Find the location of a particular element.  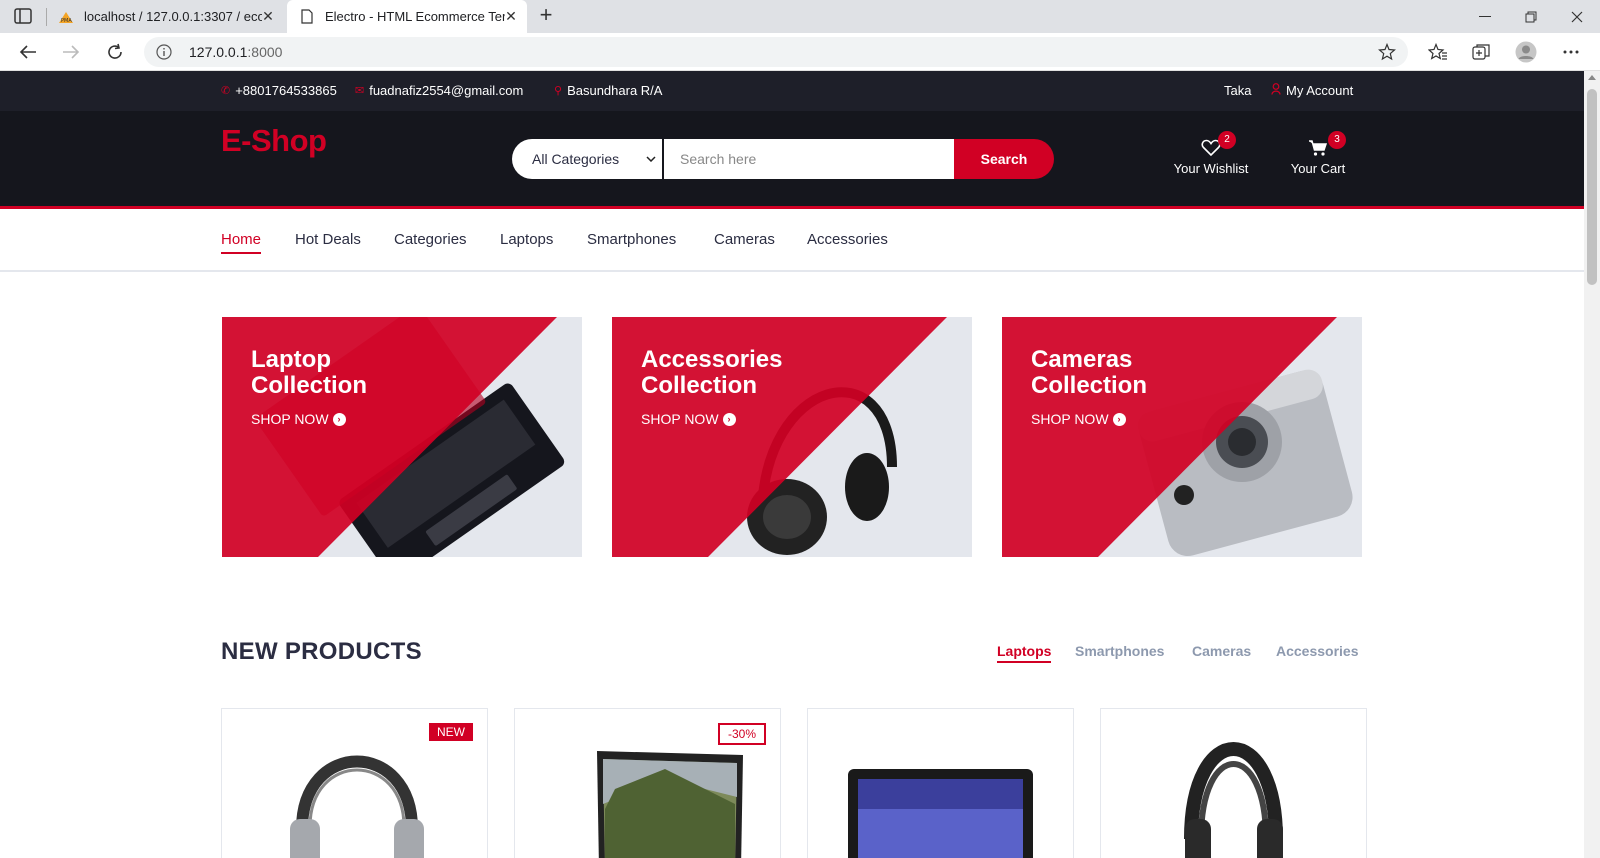

settings-menu-icon is located at coordinates (1571, 52).